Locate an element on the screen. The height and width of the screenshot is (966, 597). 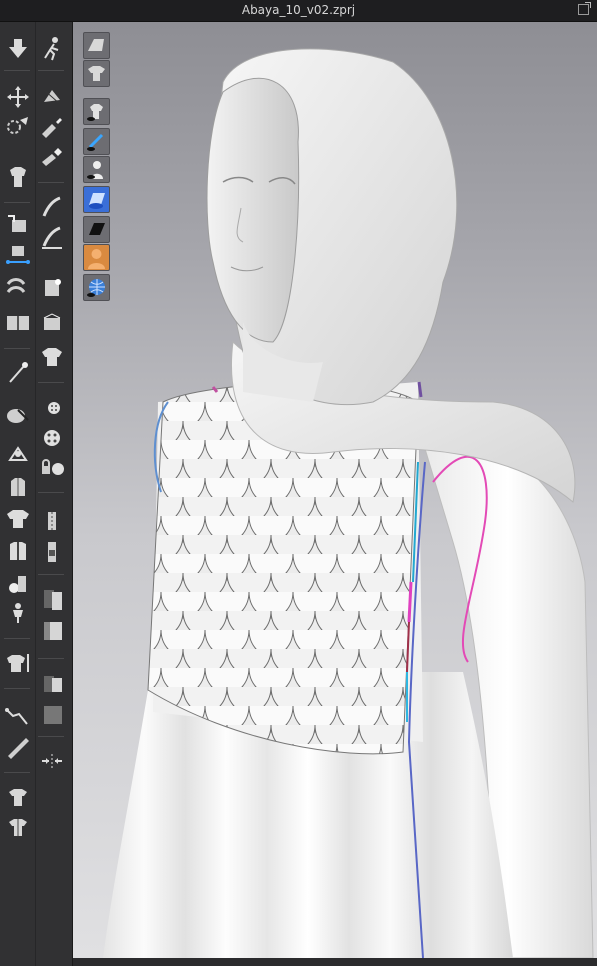
avatar-skin-icon is located at coordinates (96, 257).